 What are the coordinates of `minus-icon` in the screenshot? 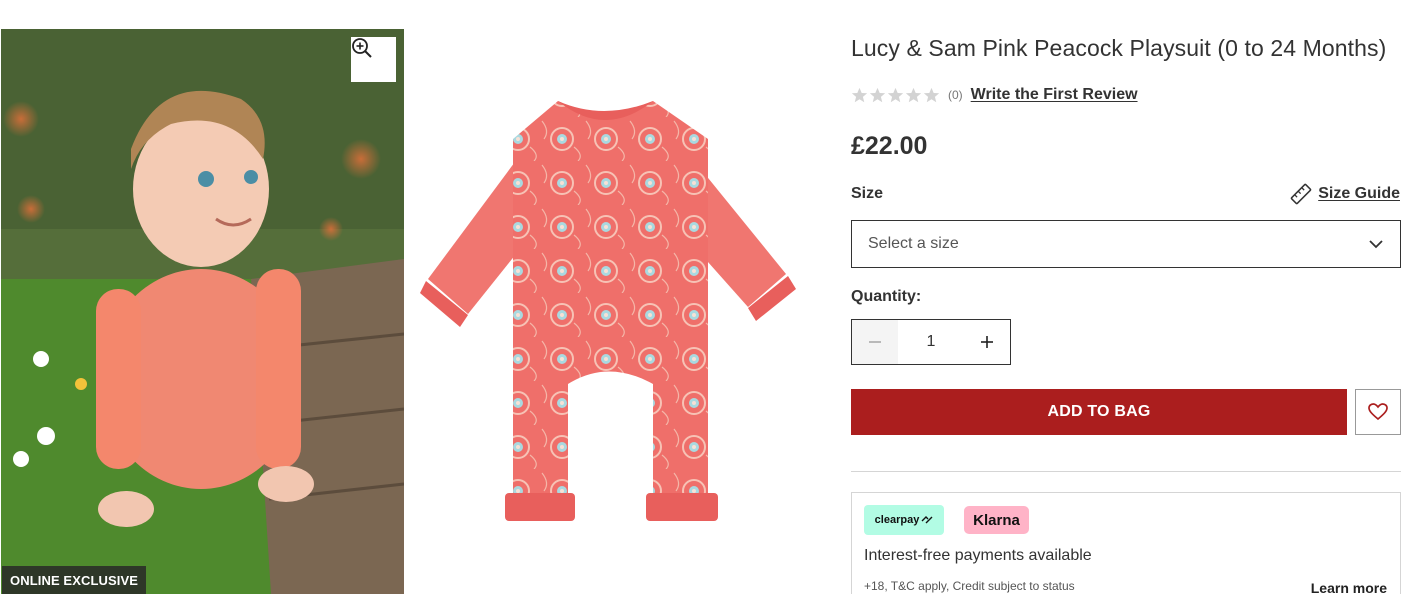 It's located at (875, 342).